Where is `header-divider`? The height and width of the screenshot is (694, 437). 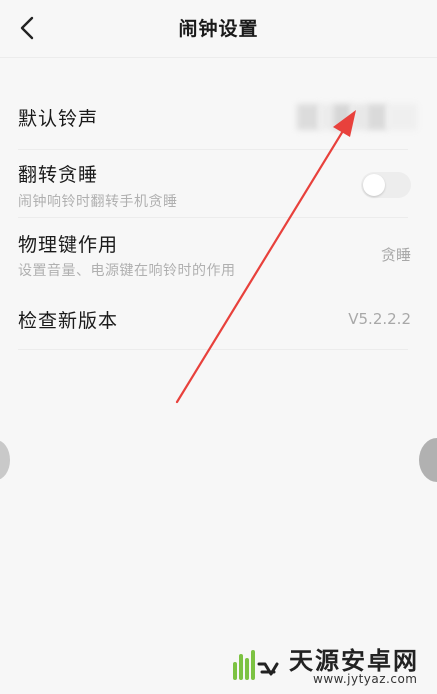 header-divider is located at coordinates (218, 57).